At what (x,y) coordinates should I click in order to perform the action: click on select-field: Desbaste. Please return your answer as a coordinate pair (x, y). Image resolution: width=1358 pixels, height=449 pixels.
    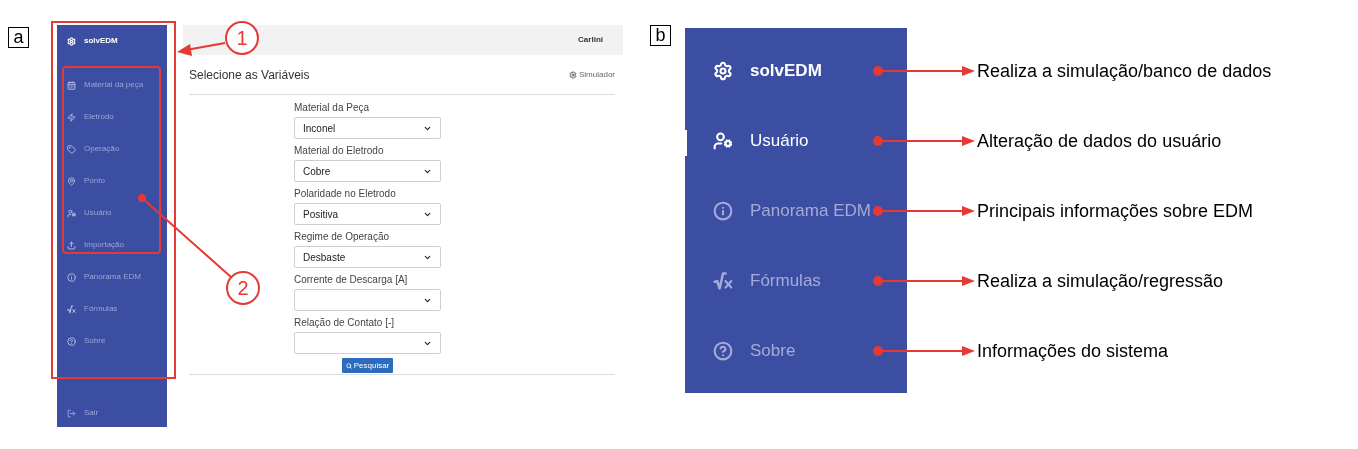
    Looking at the image, I should click on (367, 257).